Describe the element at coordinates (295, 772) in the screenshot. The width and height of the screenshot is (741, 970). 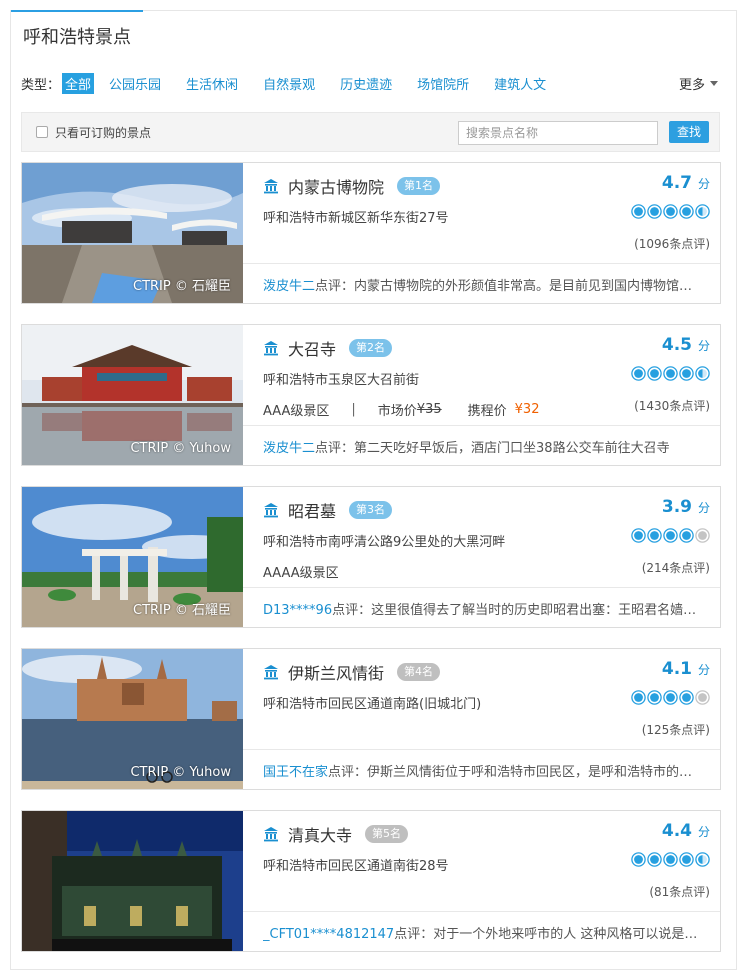
I see `comment-user-link: 国王不在家` at that location.